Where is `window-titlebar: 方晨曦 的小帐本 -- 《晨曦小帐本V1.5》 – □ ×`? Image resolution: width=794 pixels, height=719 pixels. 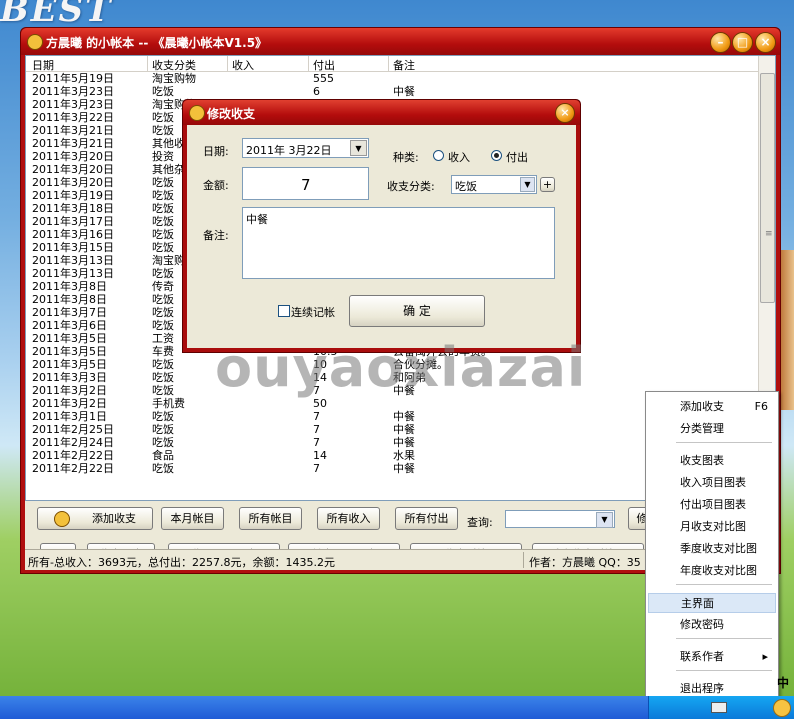 window-titlebar: 方晨曦 的小帐本 -- 《晨曦小帐本V1.5》 – □ × is located at coordinates (400, 41).